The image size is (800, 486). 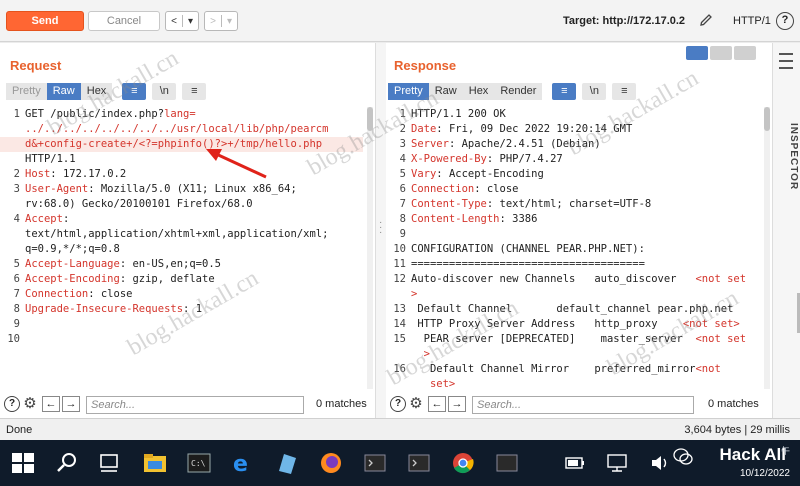 What do you see at coordinates (45, 21) in the screenshot?
I see `send-button: Send` at bounding box center [45, 21].